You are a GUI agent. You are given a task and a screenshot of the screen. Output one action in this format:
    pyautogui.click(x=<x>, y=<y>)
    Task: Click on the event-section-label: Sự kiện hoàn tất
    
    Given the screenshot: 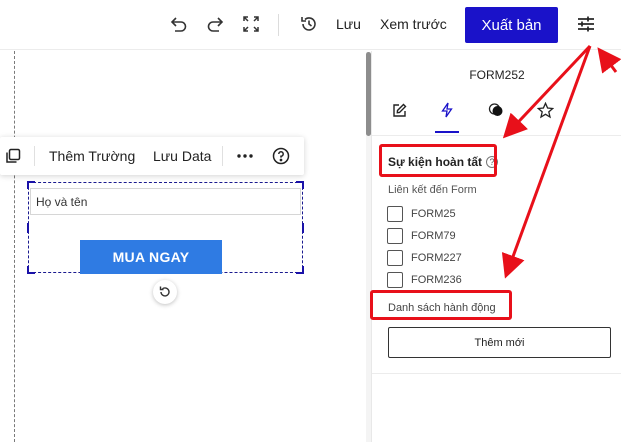 What is the action you would take?
    pyautogui.click(x=435, y=162)
    